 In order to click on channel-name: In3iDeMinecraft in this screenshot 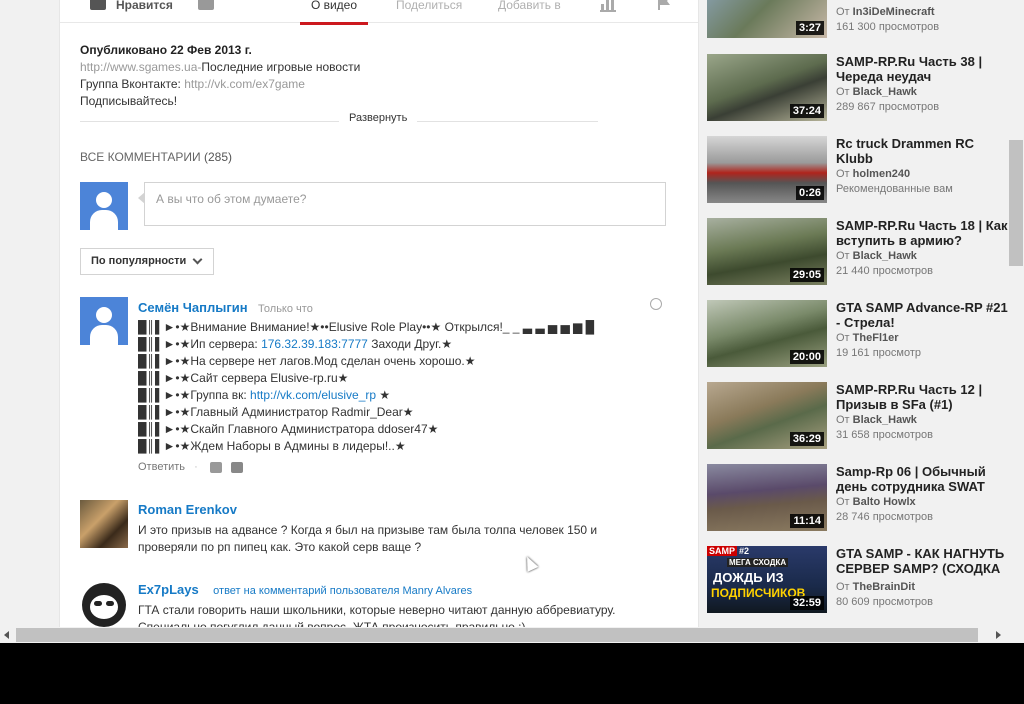, I will do `click(894, 12)`.